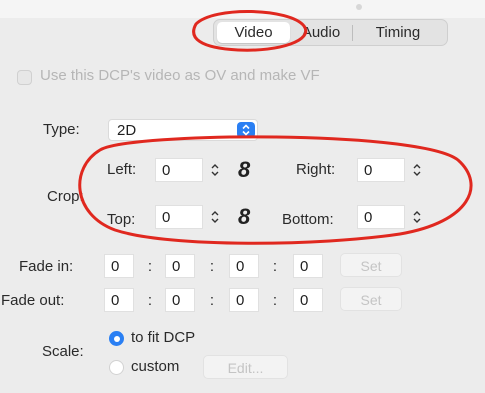  What do you see at coordinates (246, 130) in the screenshot?
I see `chevron-up-down-icon` at bounding box center [246, 130].